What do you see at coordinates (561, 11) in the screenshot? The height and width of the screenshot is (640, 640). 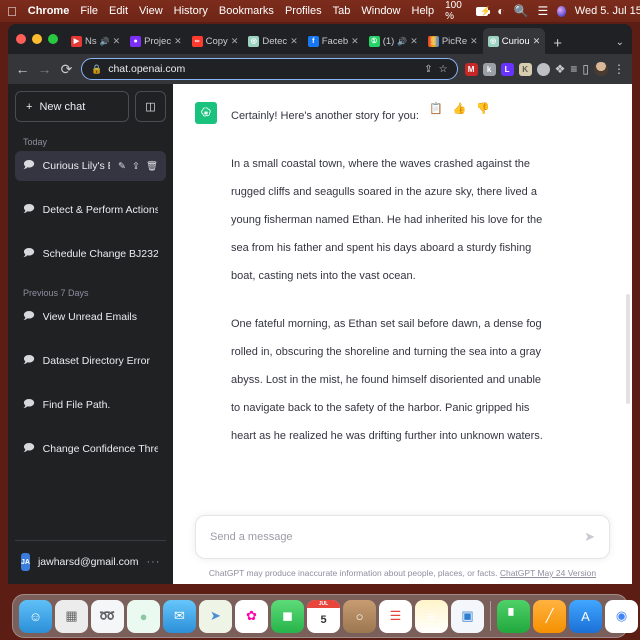 I see `siri-icon` at bounding box center [561, 11].